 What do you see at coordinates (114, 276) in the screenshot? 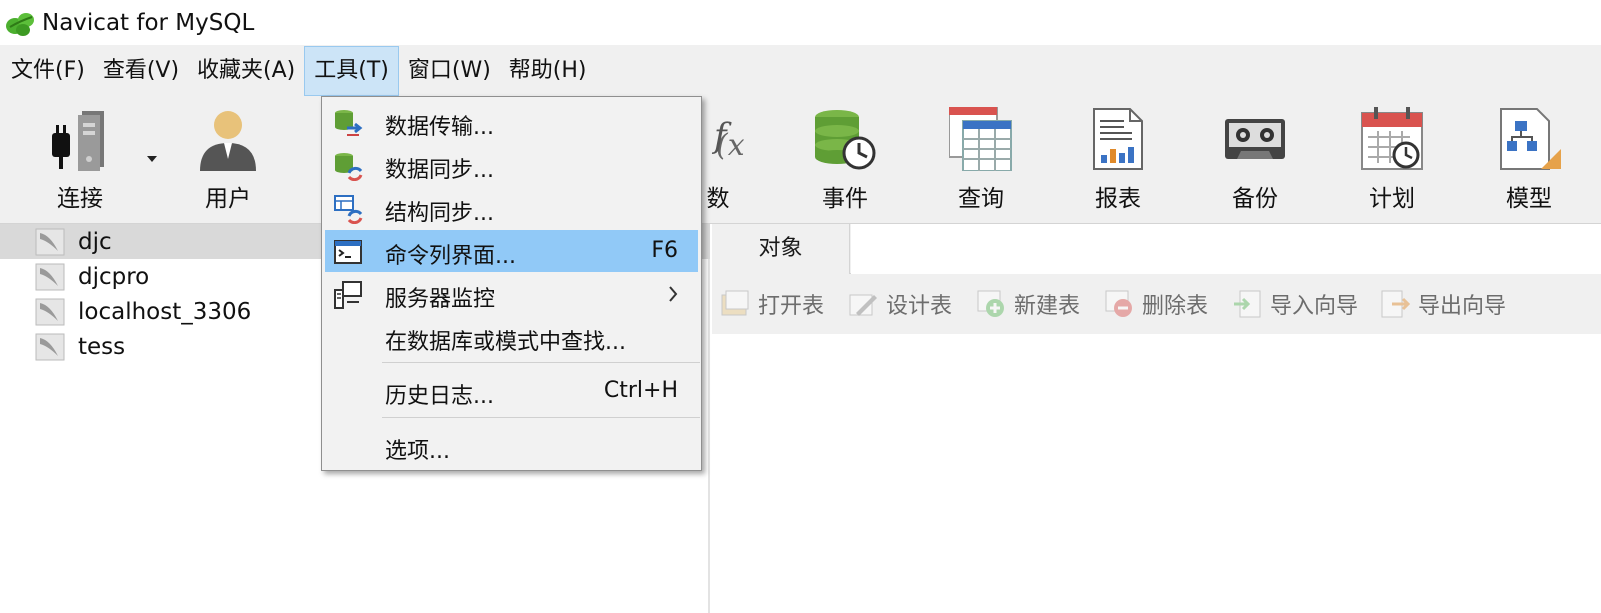
I see `connection-label: djcpro` at bounding box center [114, 276].